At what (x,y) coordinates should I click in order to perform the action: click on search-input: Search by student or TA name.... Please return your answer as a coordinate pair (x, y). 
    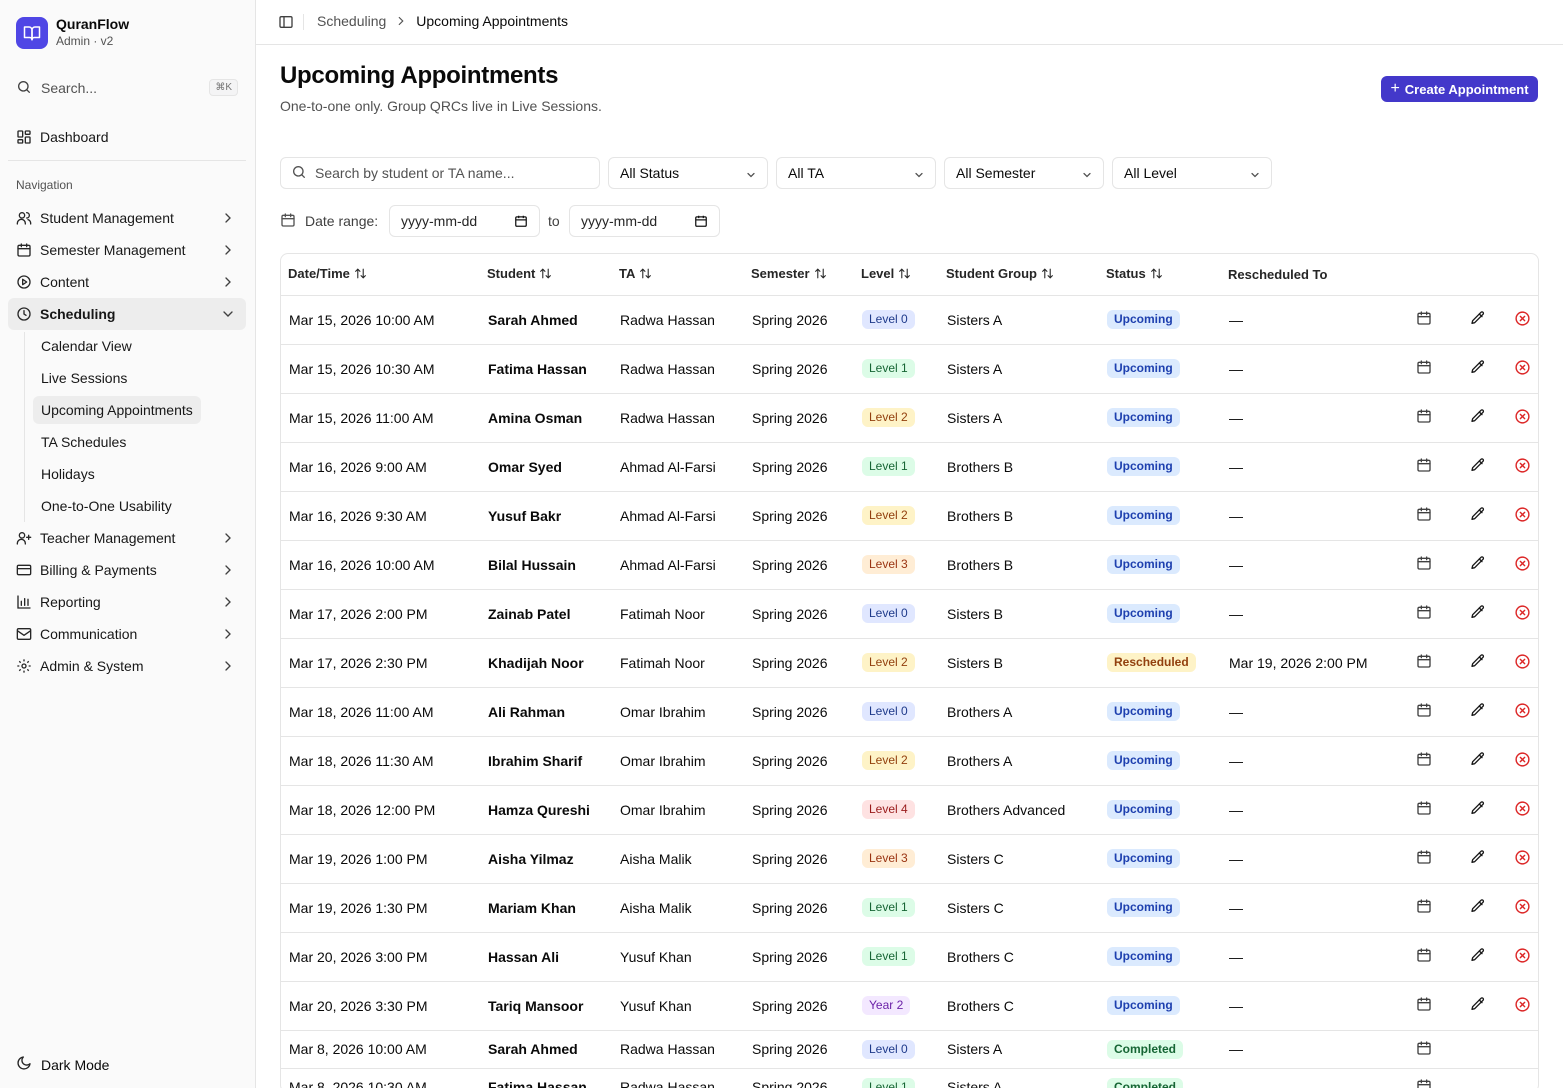
    Looking at the image, I should click on (440, 173).